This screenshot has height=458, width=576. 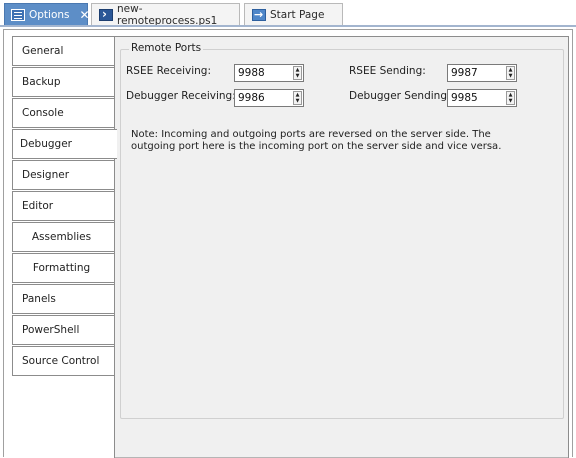 I want to click on nav-item-label: General, so click(x=43, y=51).